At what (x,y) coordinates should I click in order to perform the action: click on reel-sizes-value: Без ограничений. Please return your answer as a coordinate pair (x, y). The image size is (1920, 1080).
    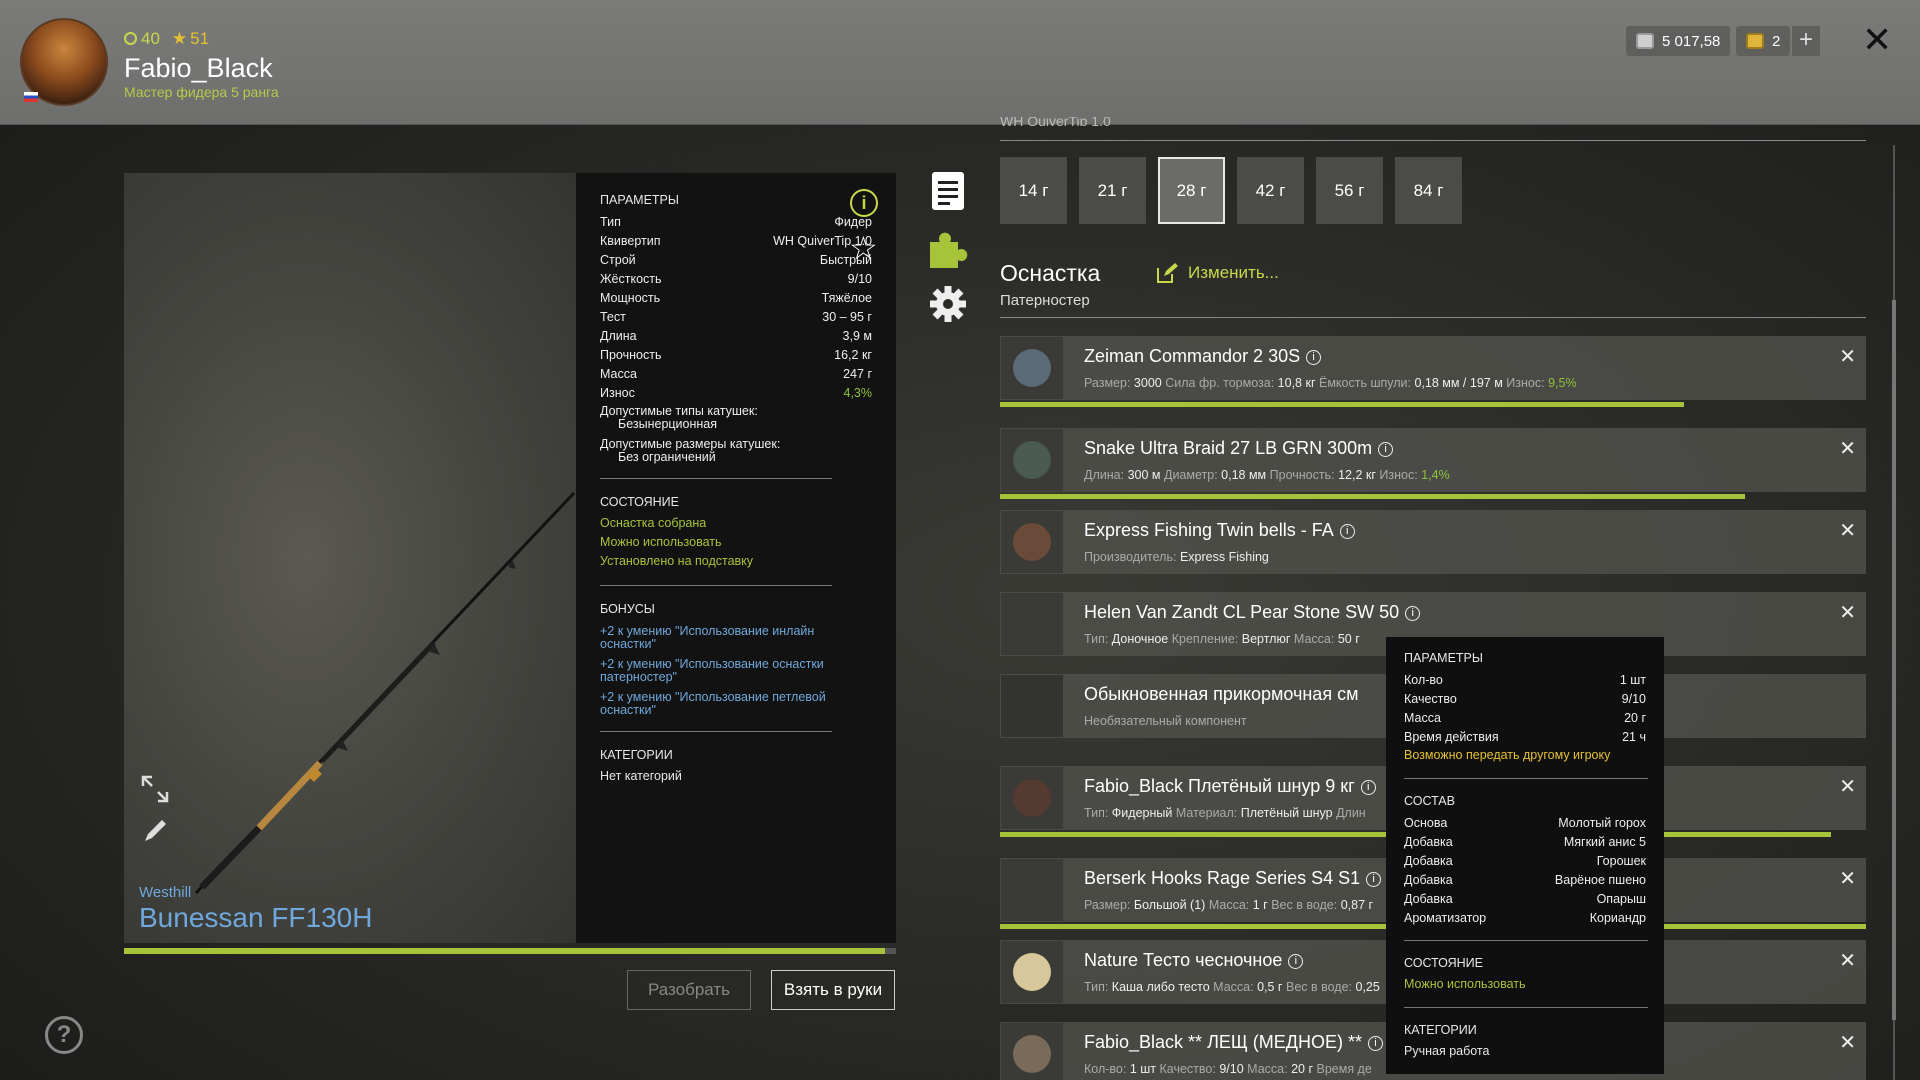
    Looking at the image, I should click on (667, 457).